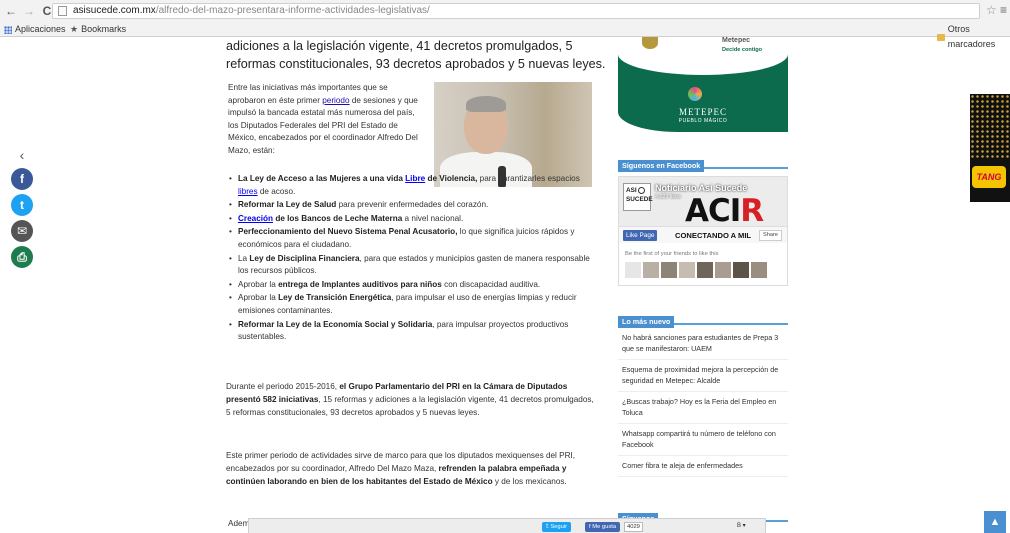  What do you see at coordinates (638, 197) in the screenshot?
I see `fb-avatar: ASI SUCEDE` at bounding box center [638, 197].